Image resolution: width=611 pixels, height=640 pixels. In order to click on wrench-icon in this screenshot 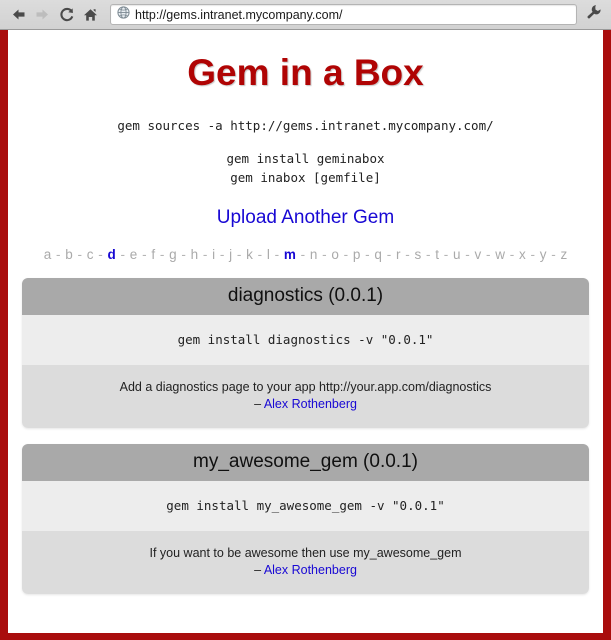, I will do `click(594, 14)`.